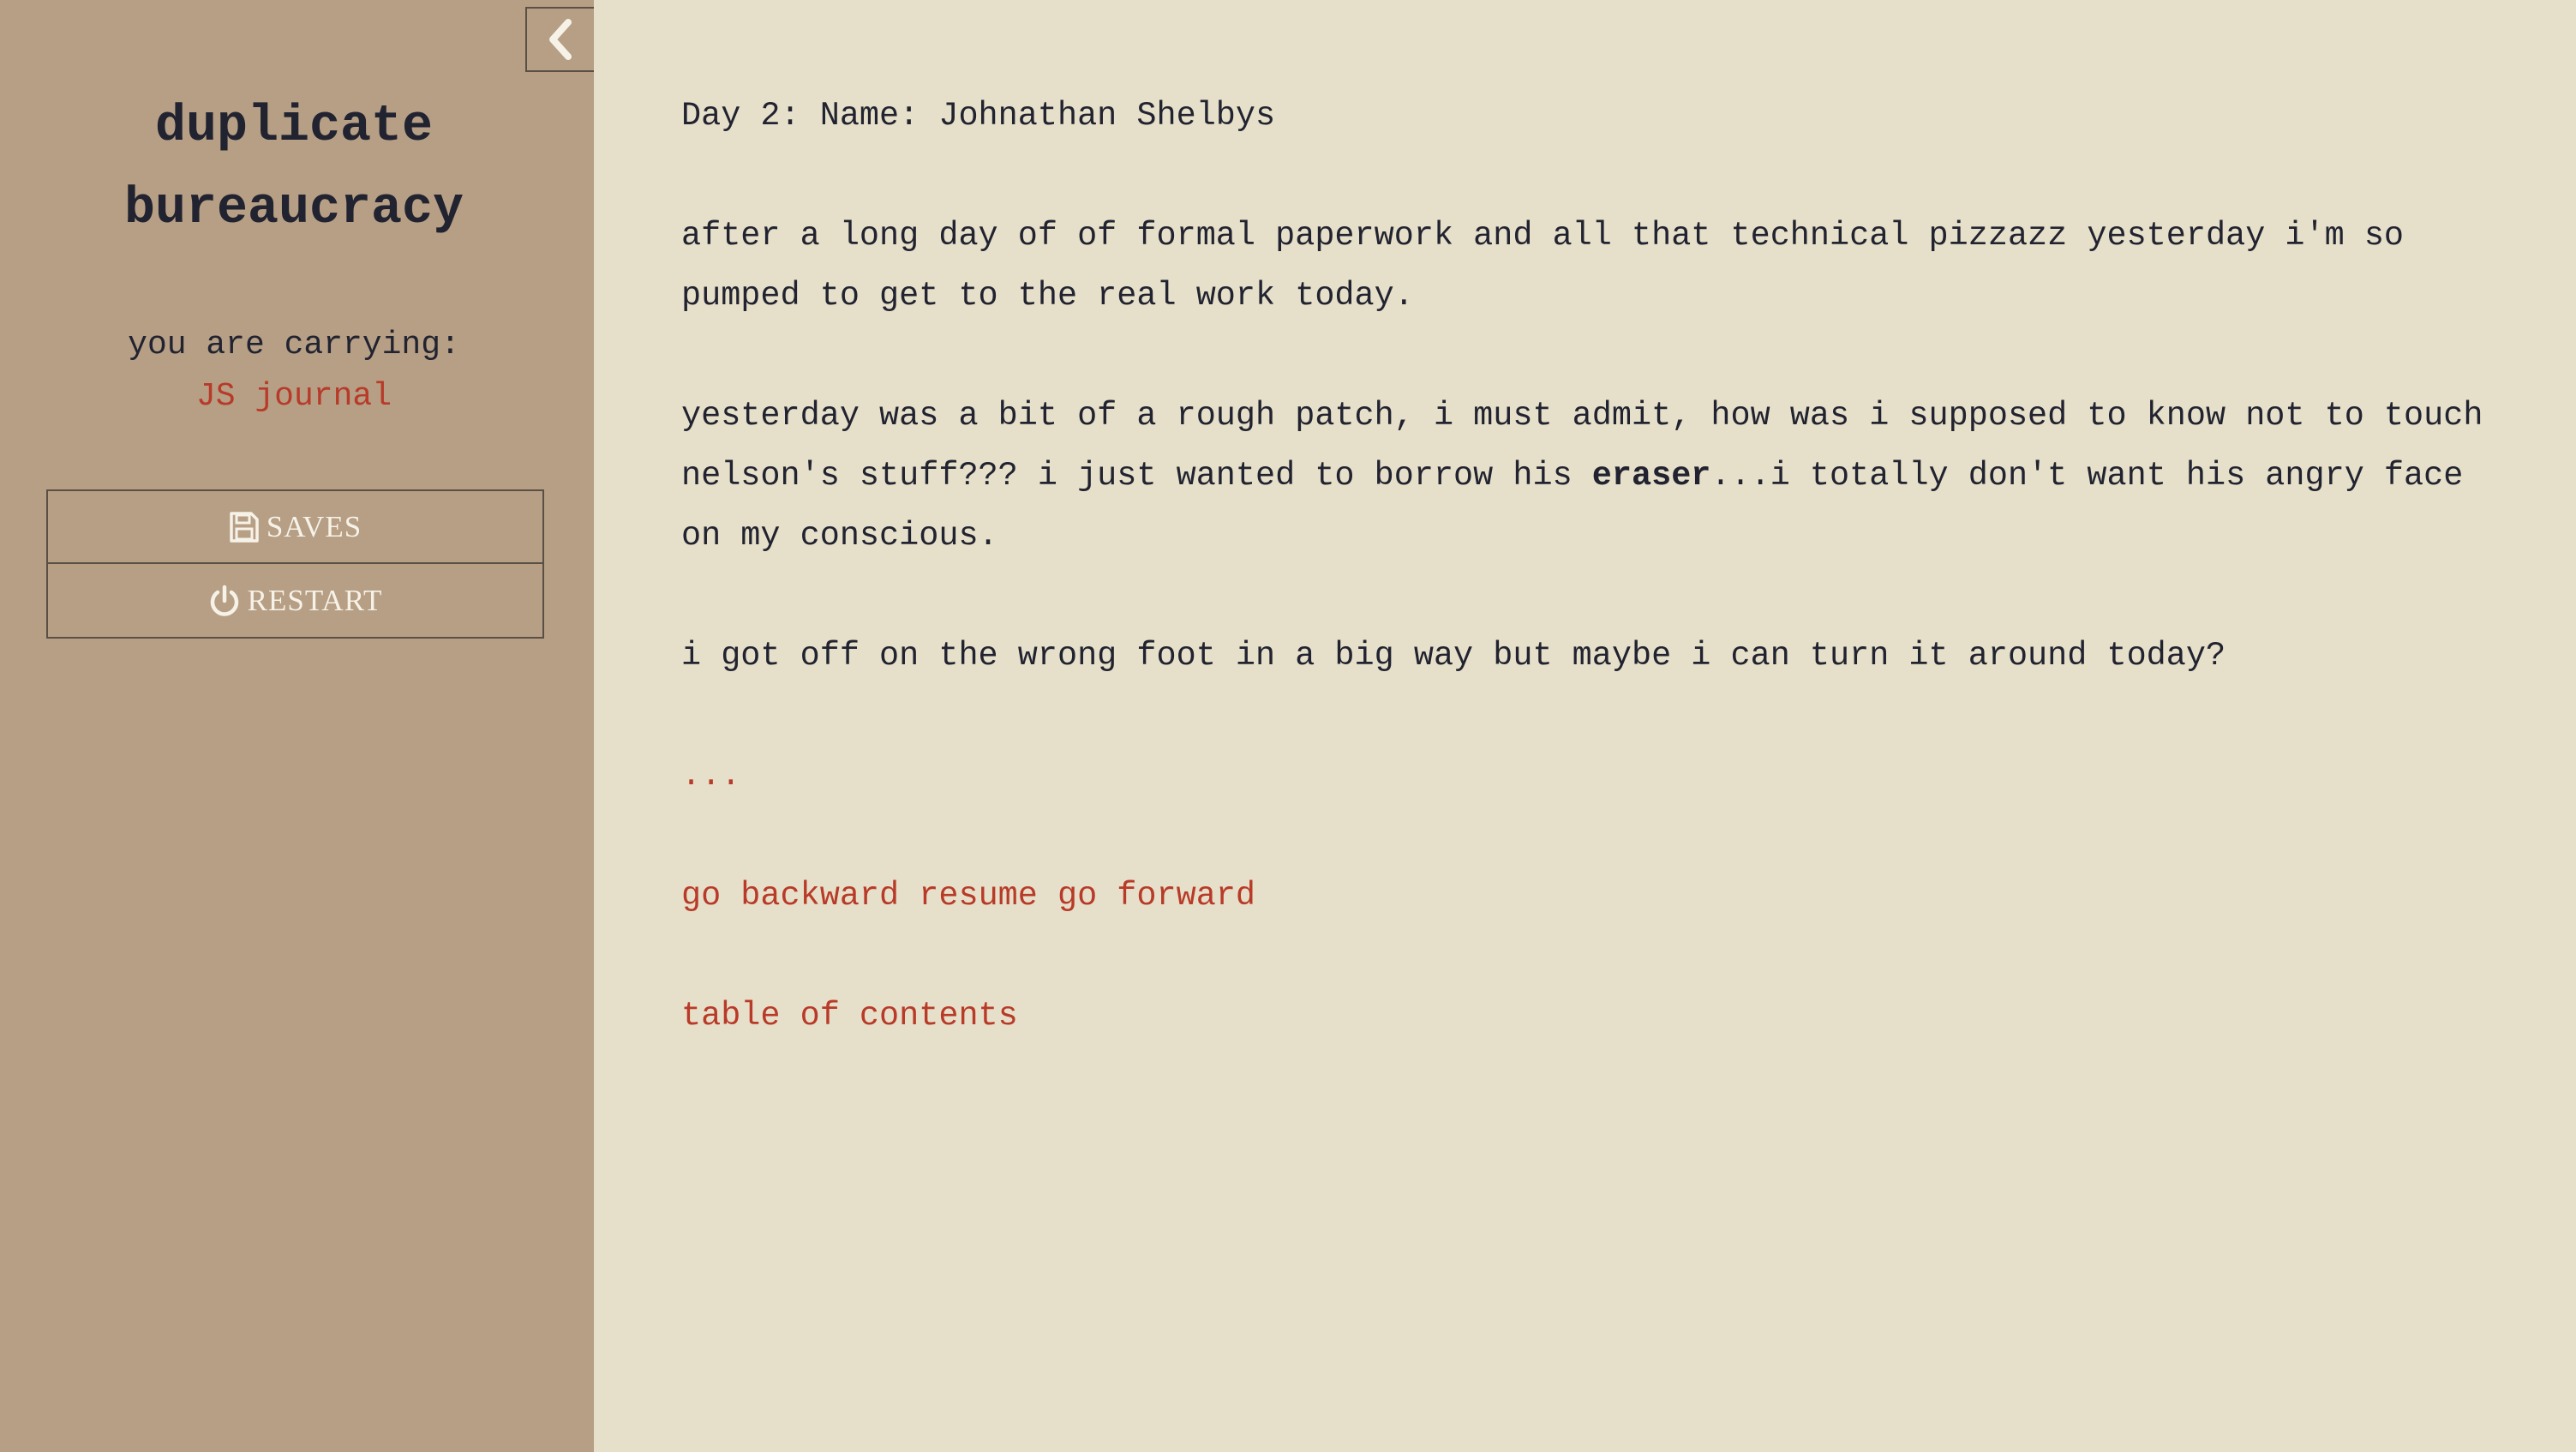 The image size is (2576, 1452). Describe the element at coordinates (294, 127) in the screenshot. I see `story-title-line-1: duplicate` at that location.